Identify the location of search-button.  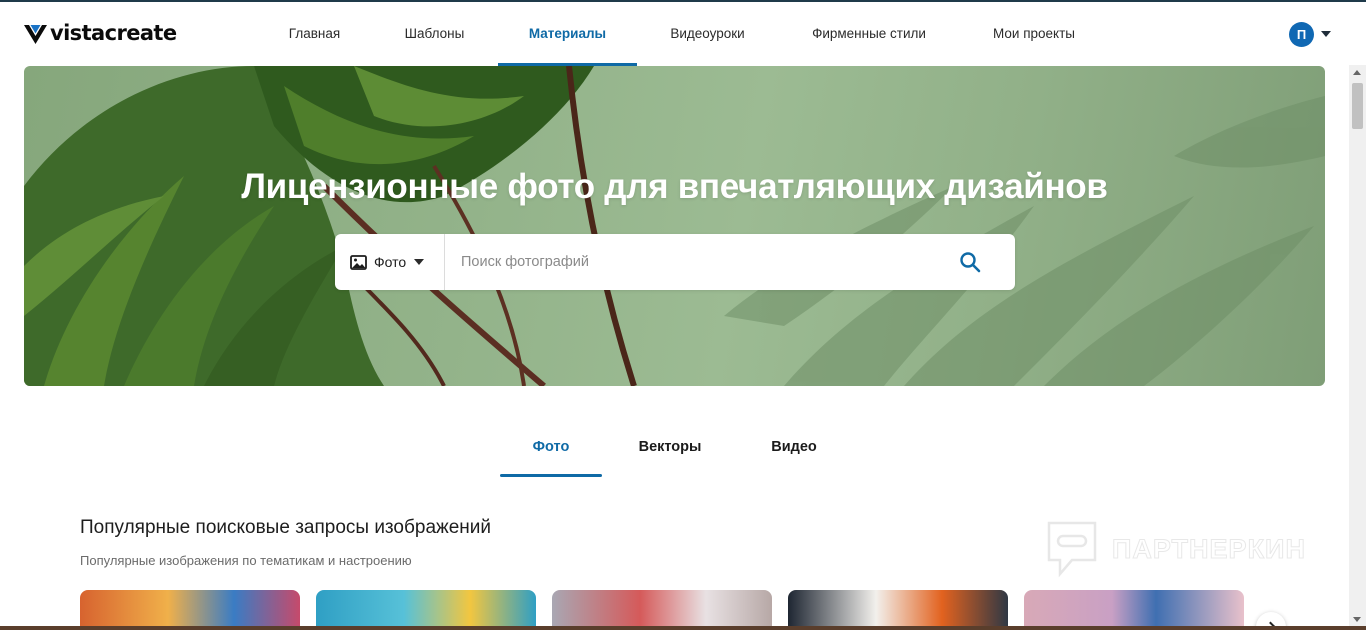
(970, 262).